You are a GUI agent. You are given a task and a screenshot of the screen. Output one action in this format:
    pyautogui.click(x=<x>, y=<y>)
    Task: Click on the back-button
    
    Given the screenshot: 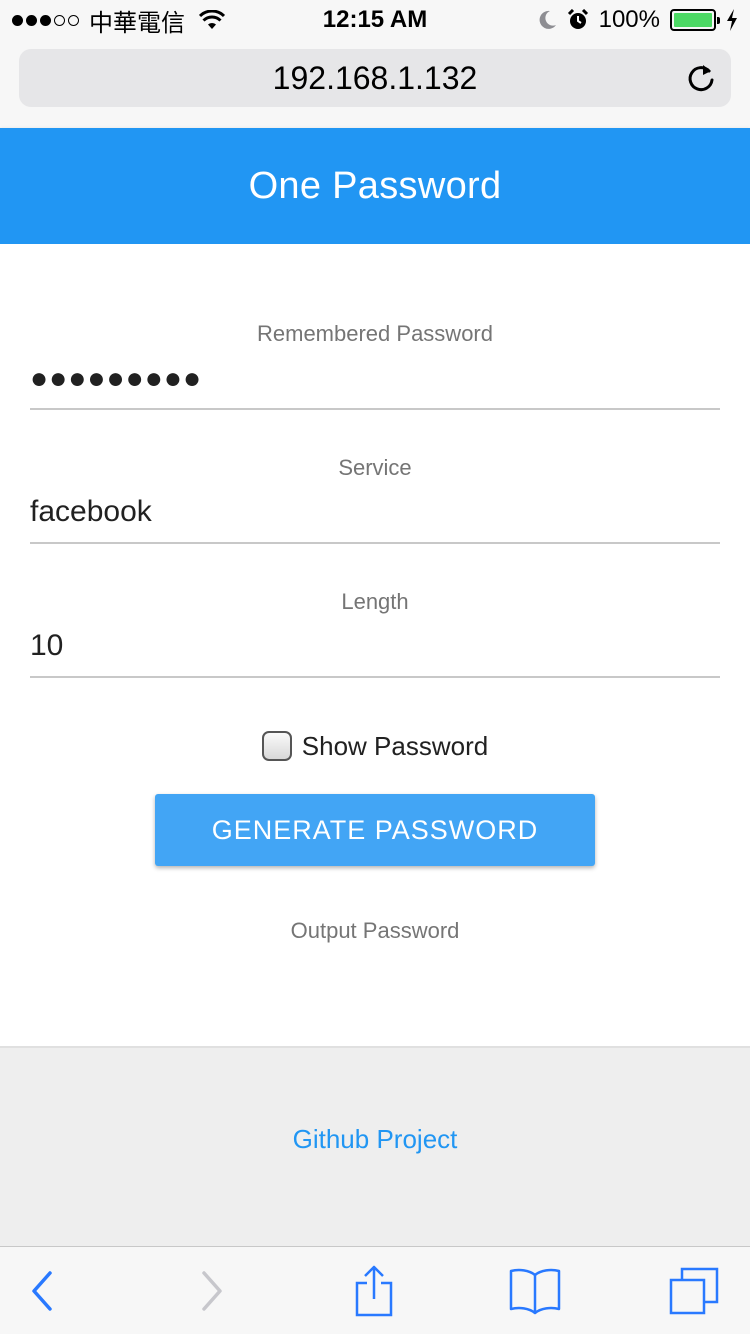 What is the action you would take?
    pyautogui.click(x=42, y=1291)
    